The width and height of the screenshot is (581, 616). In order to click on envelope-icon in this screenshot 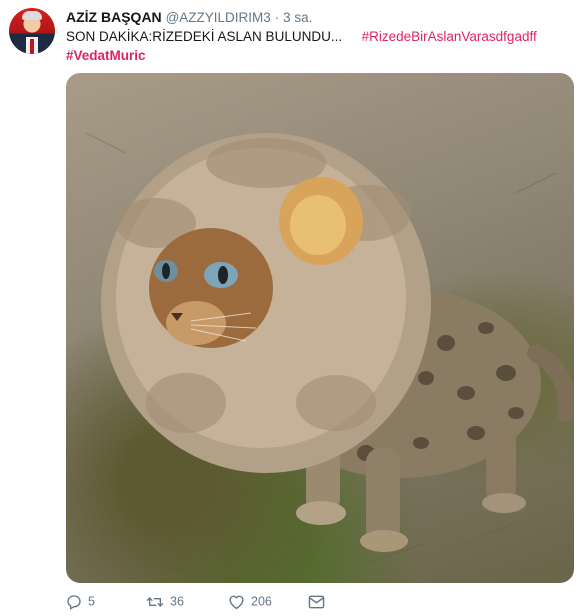, I will do `click(316, 602)`.